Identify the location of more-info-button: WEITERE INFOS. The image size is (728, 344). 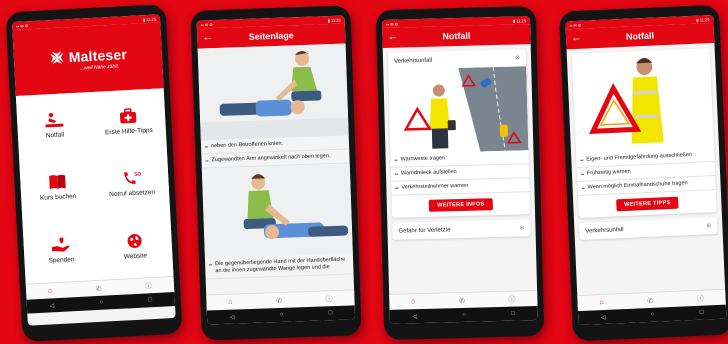
(461, 205).